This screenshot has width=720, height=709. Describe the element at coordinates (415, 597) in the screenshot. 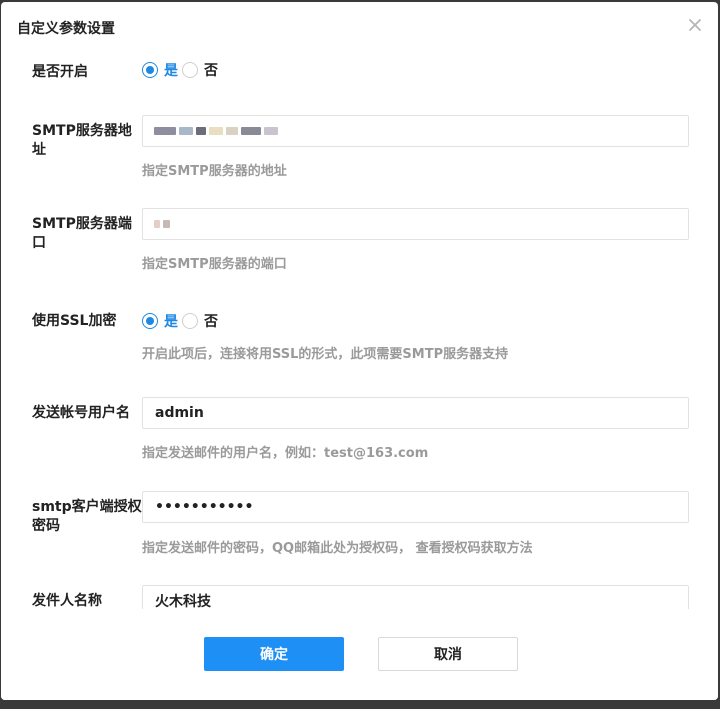

I see `sender-name-input` at that location.